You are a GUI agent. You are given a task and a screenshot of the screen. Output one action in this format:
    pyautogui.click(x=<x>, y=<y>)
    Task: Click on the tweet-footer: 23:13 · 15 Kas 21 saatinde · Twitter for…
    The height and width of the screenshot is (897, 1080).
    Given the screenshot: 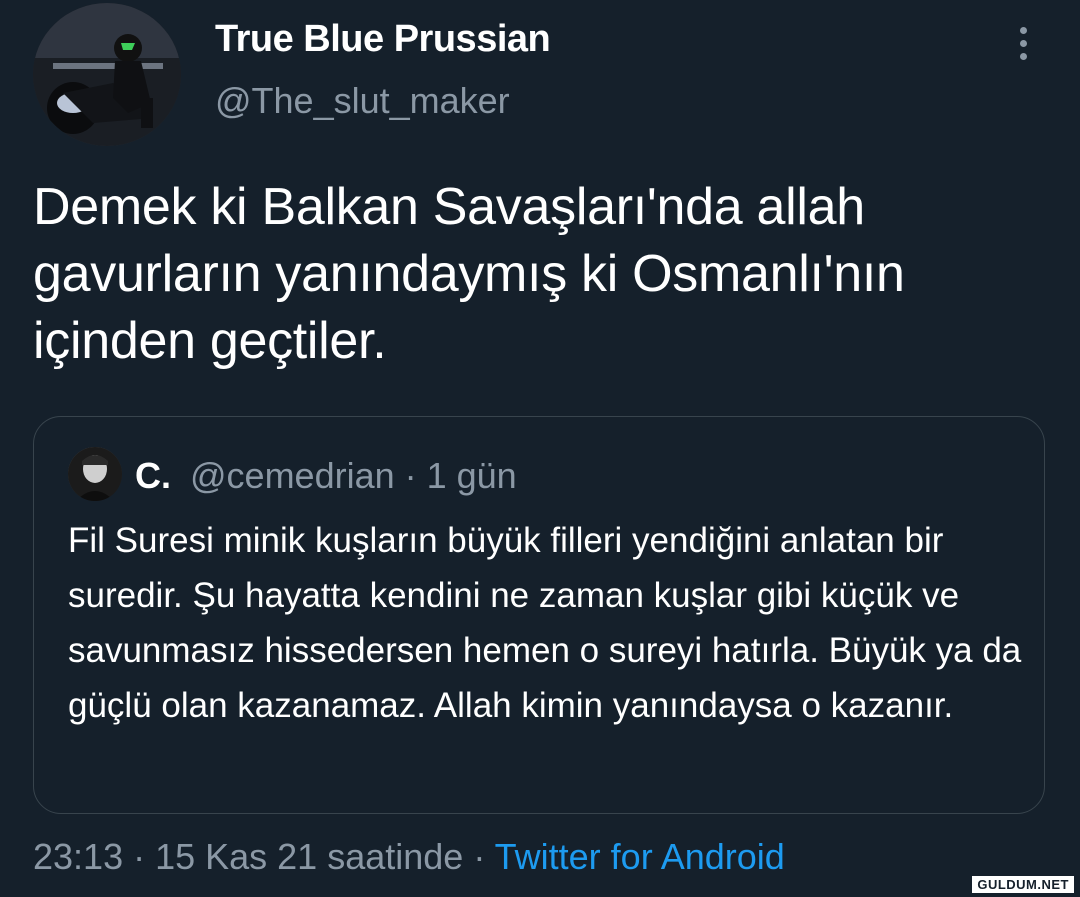 What is the action you would take?
    pyautogui.click(x=409, y=857)
    